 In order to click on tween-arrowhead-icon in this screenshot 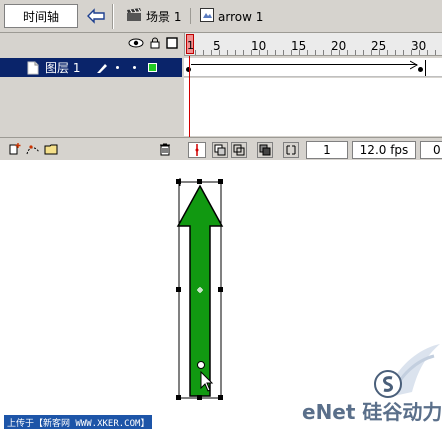, I will do `click(414, 66)`.